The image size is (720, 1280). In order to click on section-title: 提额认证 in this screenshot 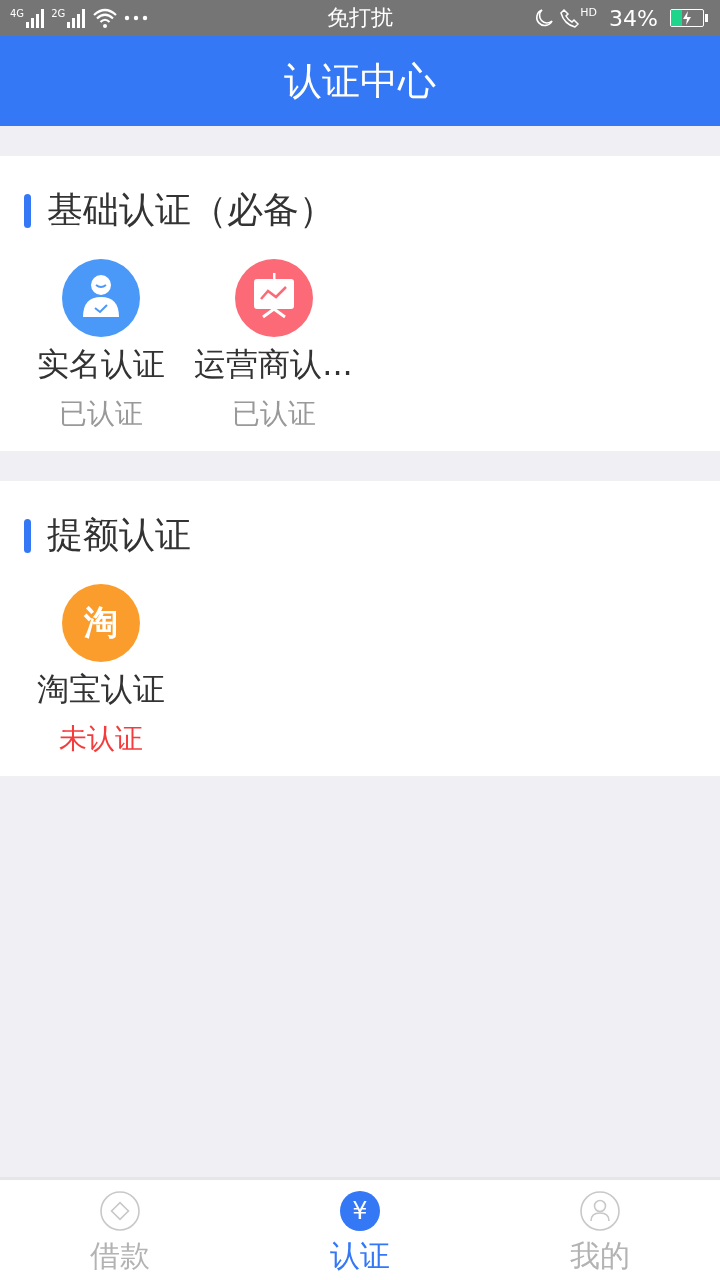, I will do `click(119, 535)`.